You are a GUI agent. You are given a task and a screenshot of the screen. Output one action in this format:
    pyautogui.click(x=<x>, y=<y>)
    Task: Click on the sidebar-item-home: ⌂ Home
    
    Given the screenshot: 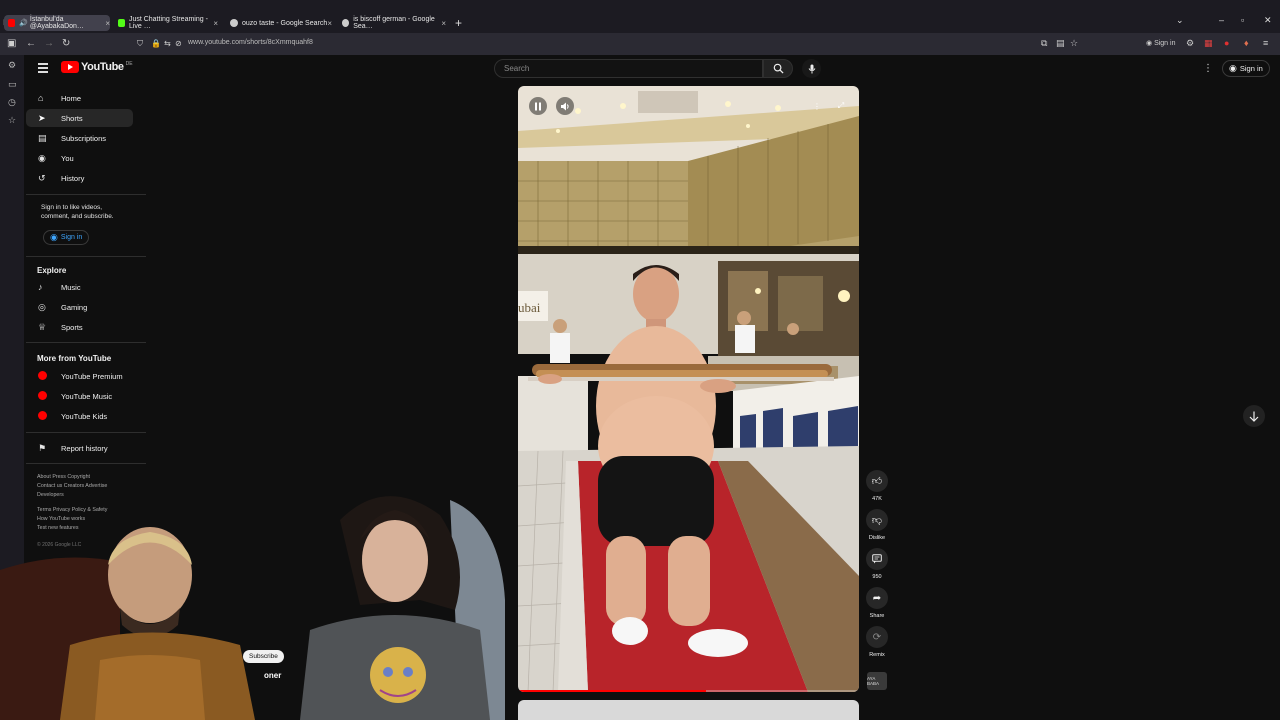 What is the action you would take?
    pyautogui.click(x=79, y=98)
    